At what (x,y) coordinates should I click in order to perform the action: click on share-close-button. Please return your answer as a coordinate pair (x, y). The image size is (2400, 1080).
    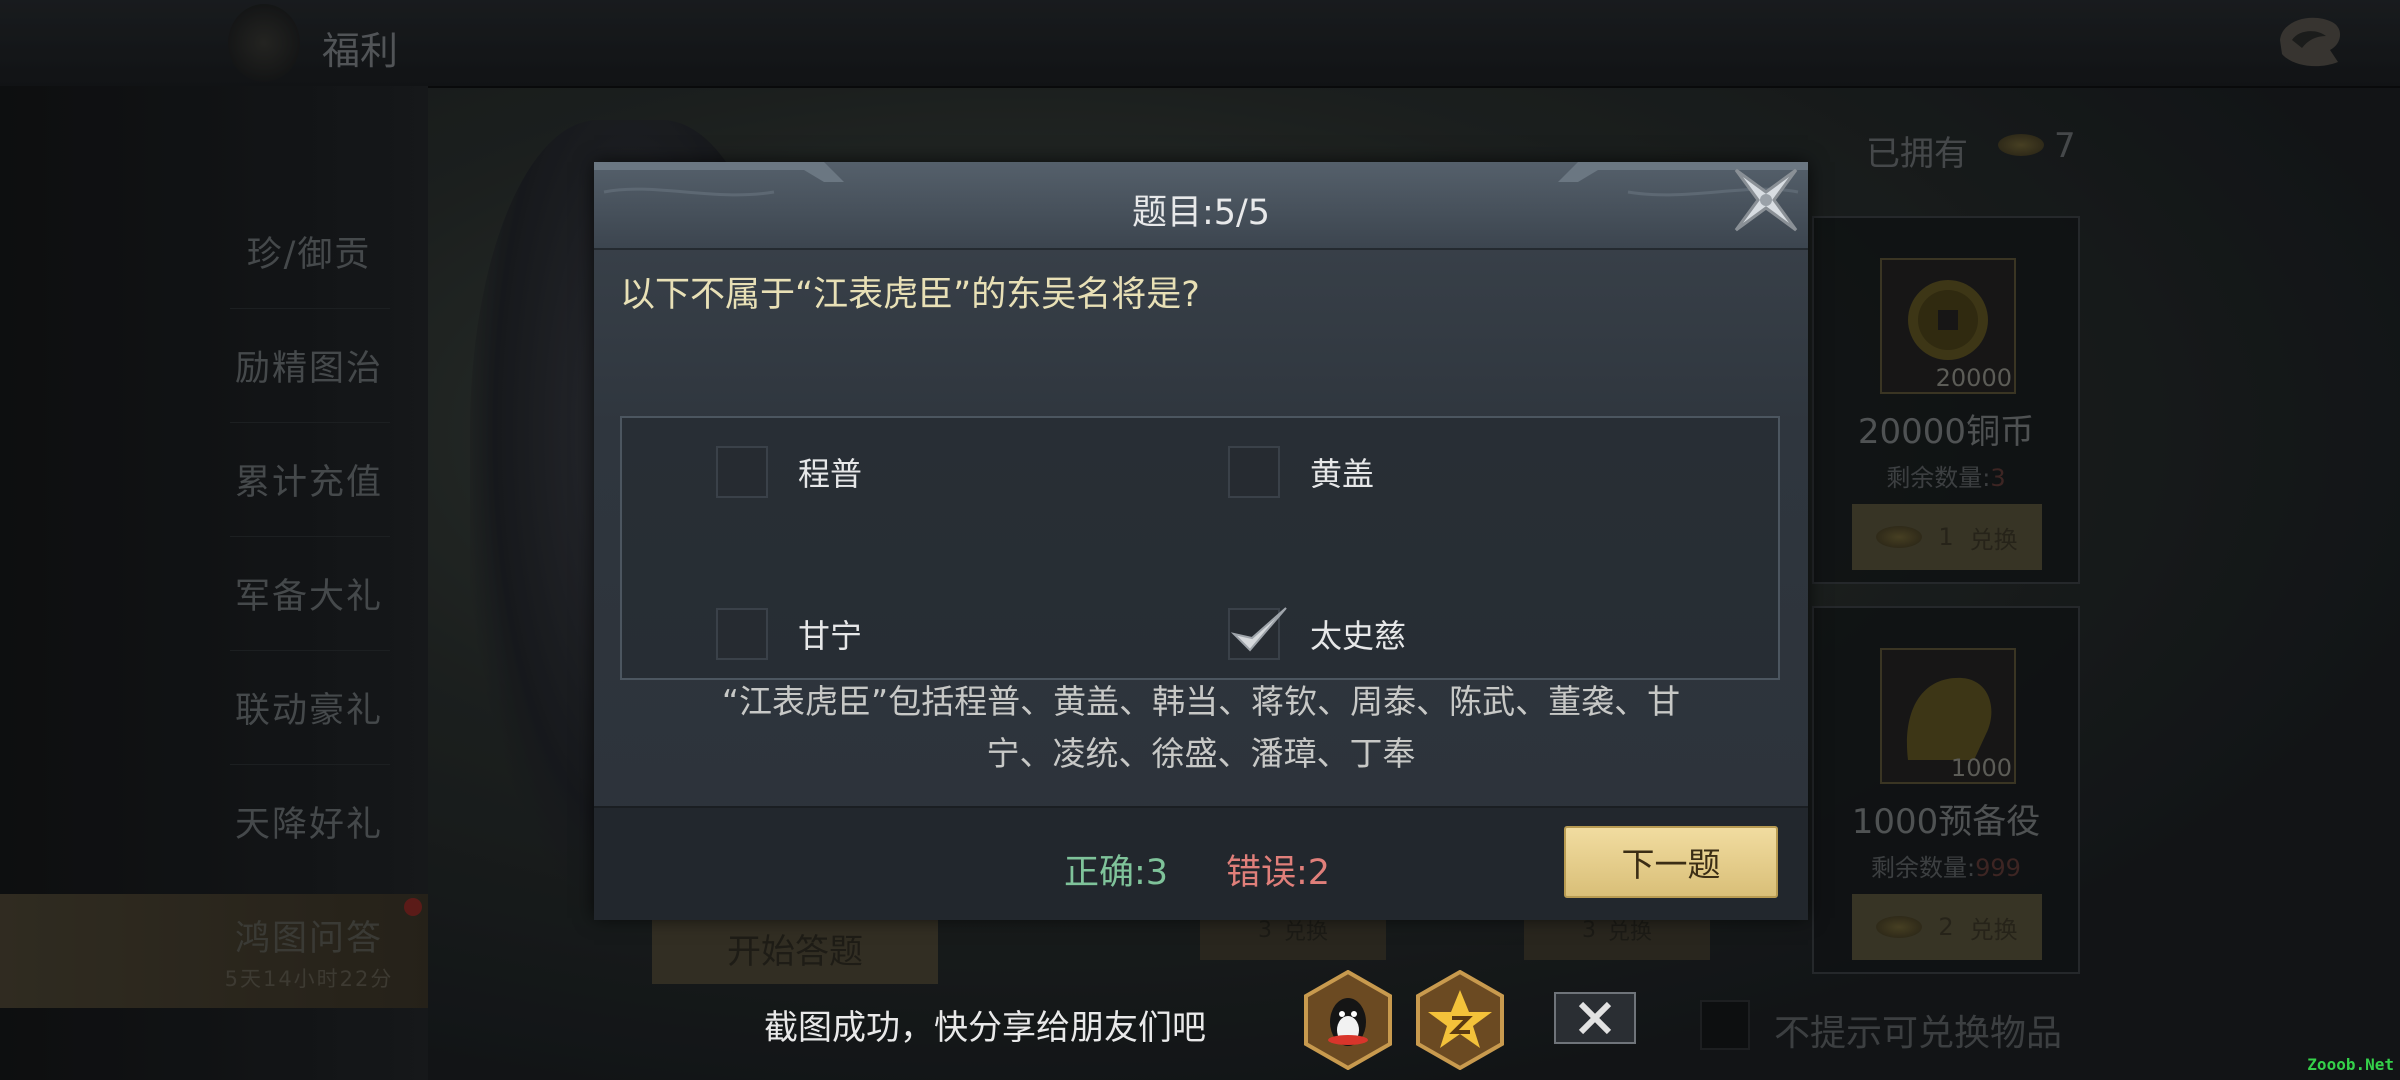
    Looking at the image, I should click on (1595, 1018).